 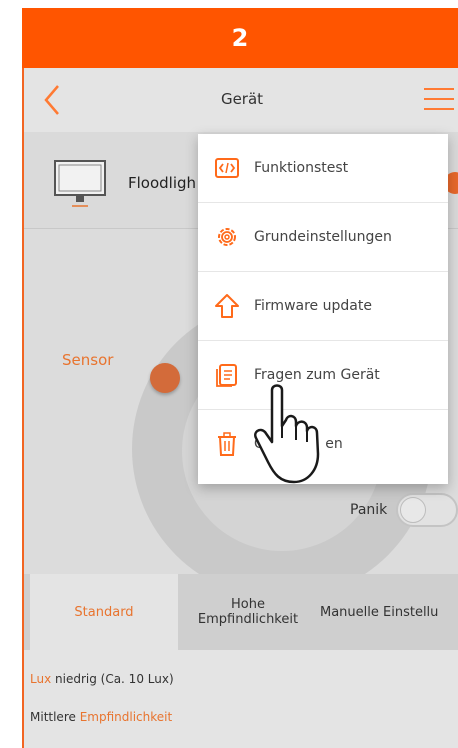 I want to click on panik-label: Panik, so click(x=369, y=510).